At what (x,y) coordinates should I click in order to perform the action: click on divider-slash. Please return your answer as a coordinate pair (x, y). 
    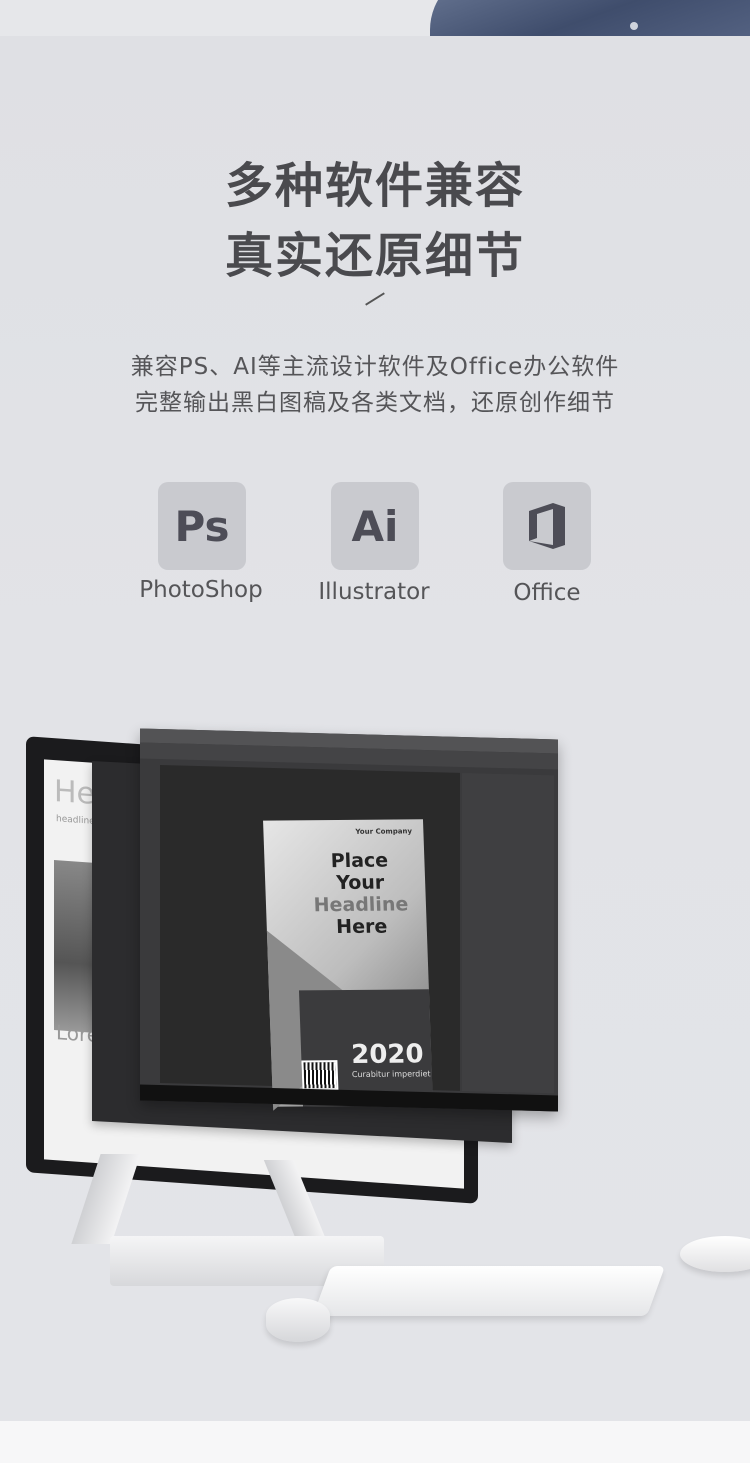
    Looking at the image, I should click on (375, 299).